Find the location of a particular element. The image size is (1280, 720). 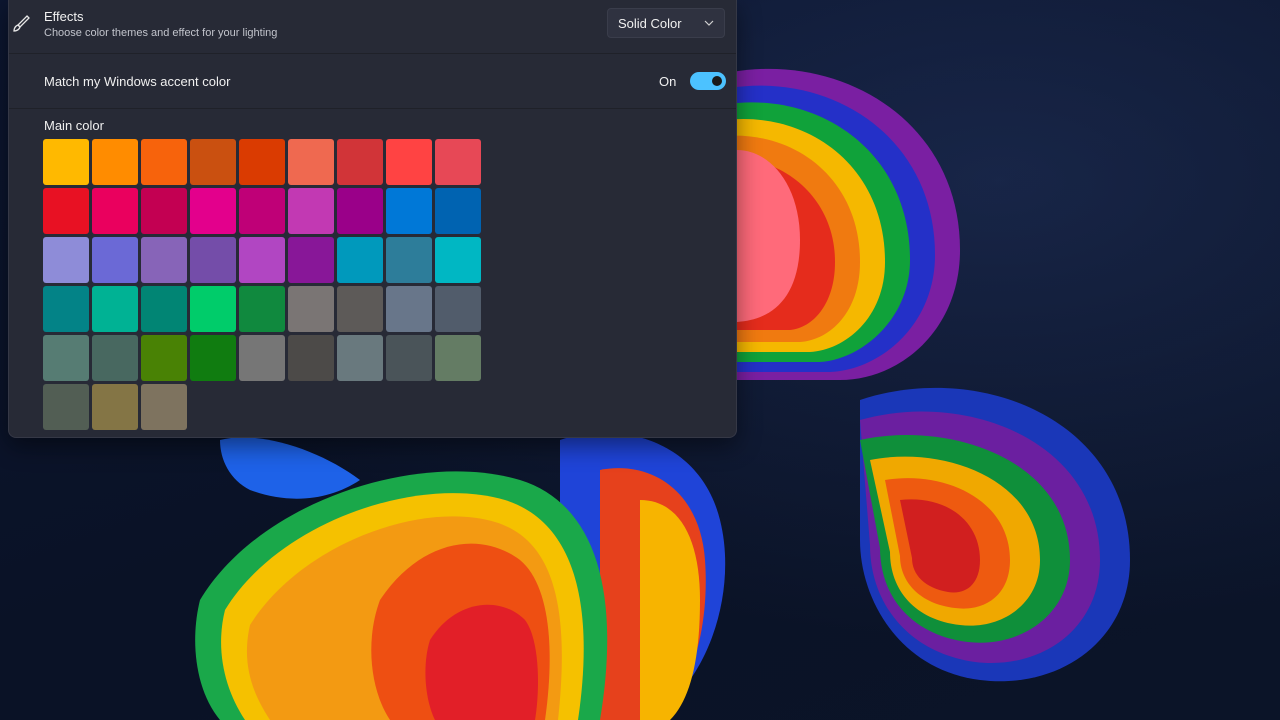

chevron-down-icon is located at coordinates (709, 23).